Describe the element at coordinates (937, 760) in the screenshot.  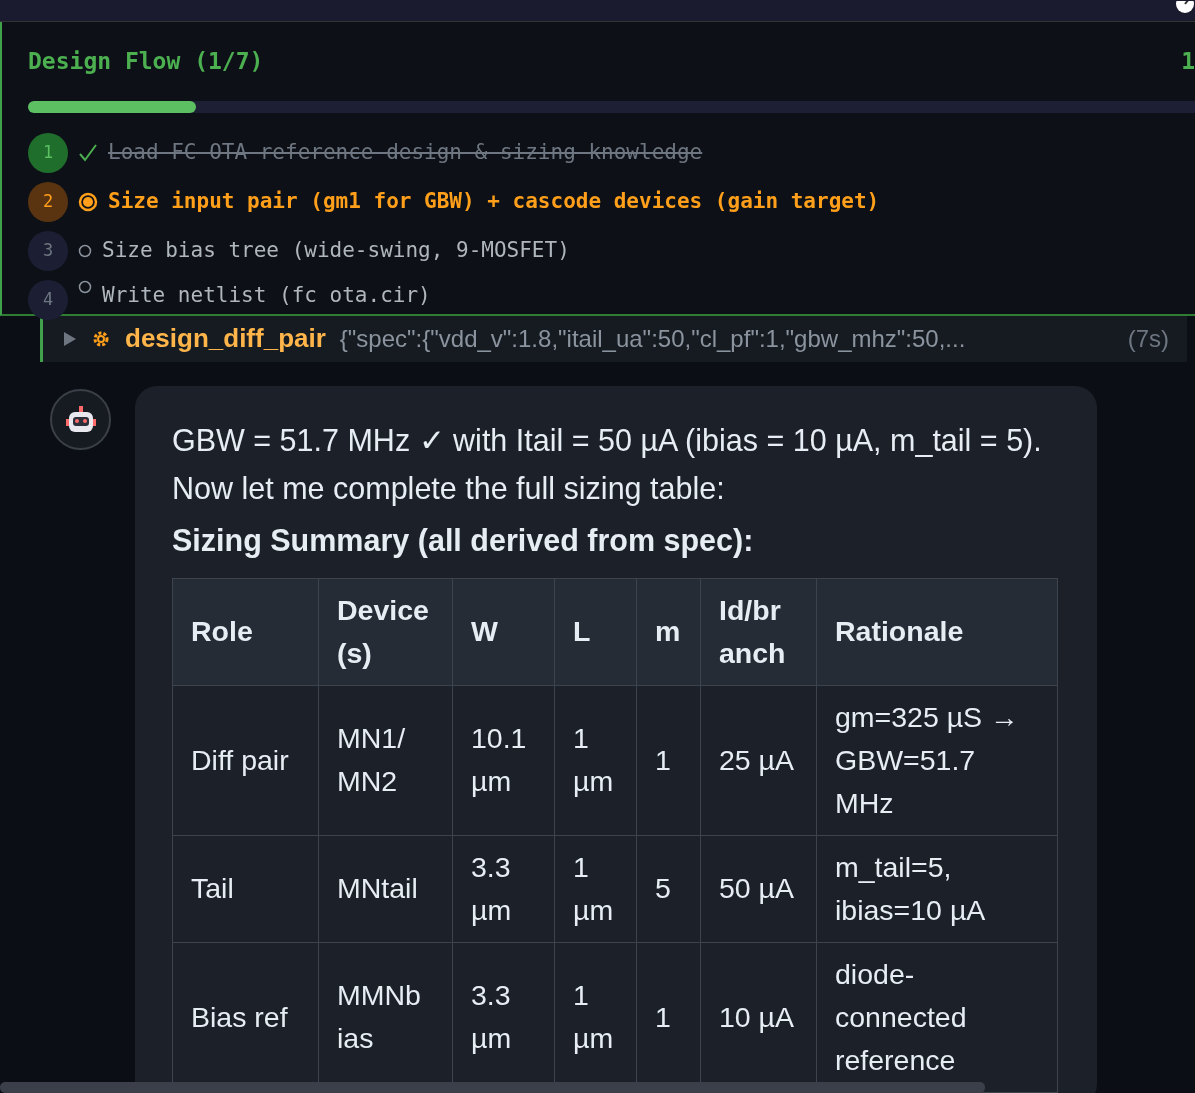
I see `table-cell: gm=325 µS → GBW=51.7 MHz` at that location.